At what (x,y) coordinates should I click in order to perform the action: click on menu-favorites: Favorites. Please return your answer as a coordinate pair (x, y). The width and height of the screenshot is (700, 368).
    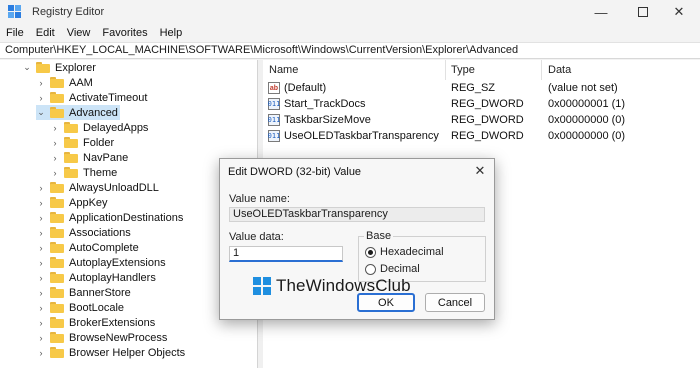
    Looking at the image, I should click on (124, 33).